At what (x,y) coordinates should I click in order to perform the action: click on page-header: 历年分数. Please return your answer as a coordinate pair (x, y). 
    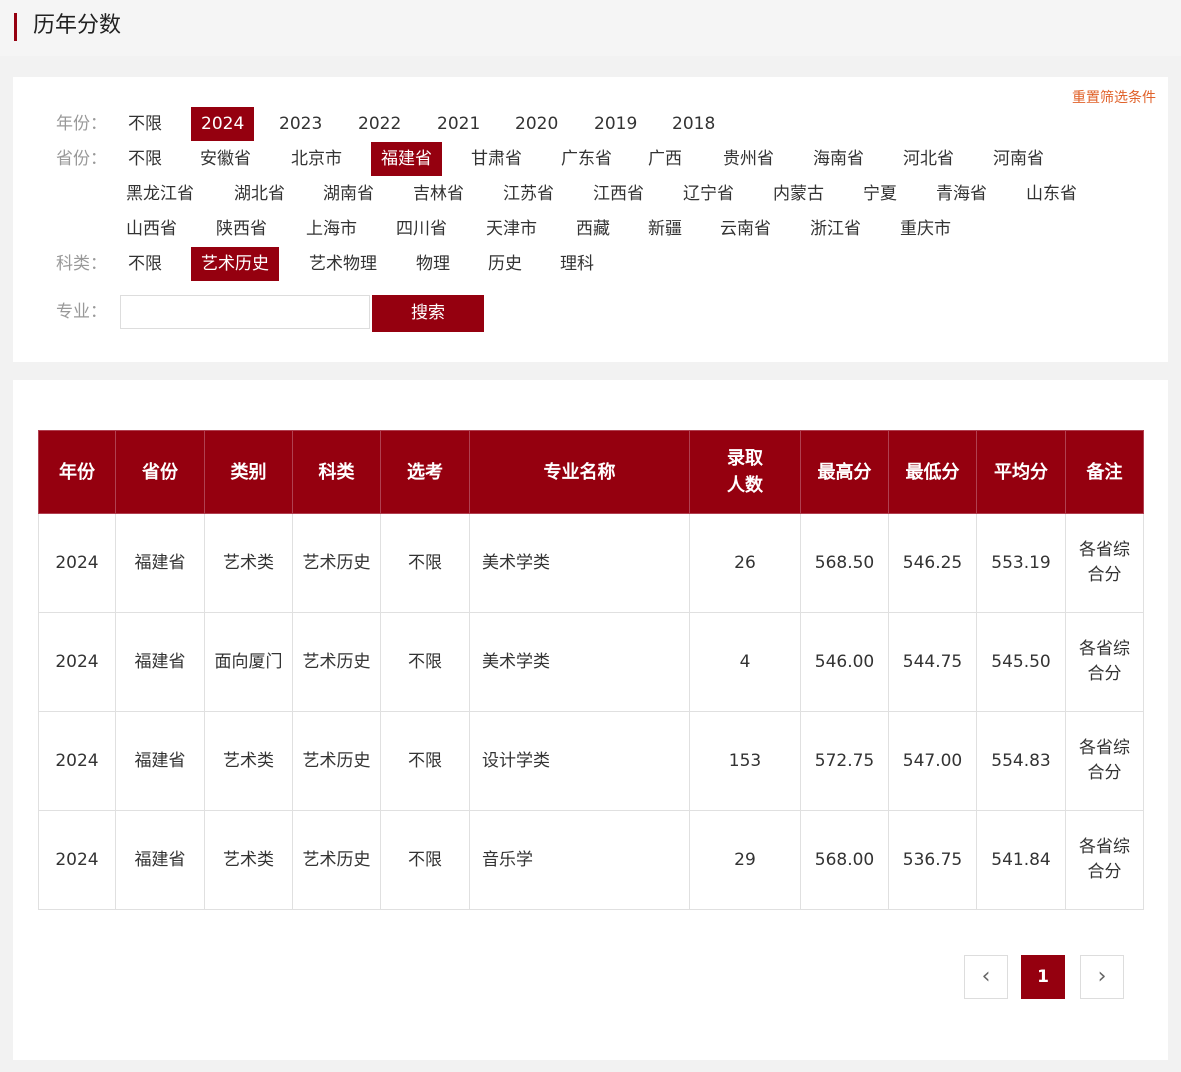
    Looking at the image, I should click on (590, 28).